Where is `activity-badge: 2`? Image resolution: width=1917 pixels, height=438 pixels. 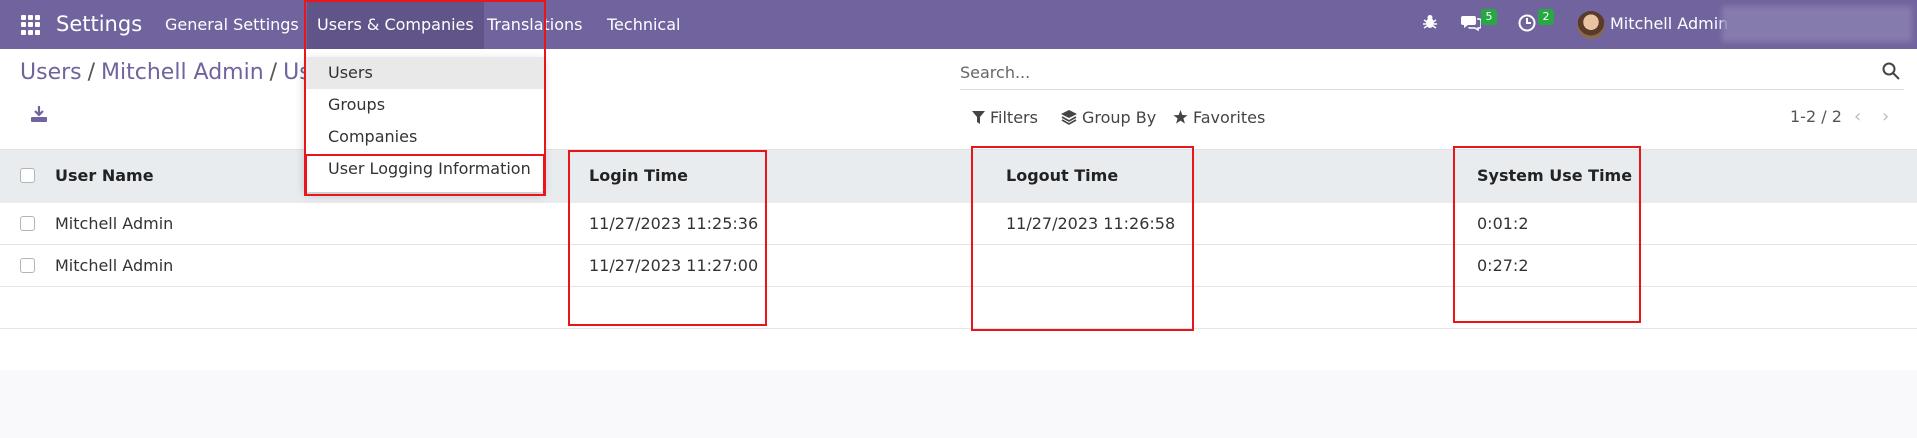 activity-badge: 2 is located at coordinates (1546, 17).